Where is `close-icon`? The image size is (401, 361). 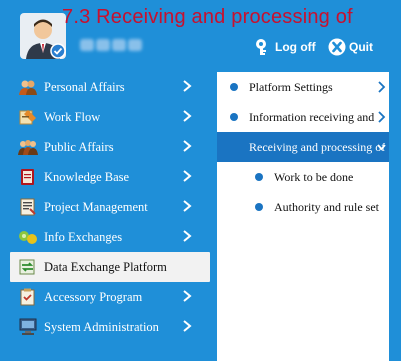
close-icon is located at coordinates (337, 47).